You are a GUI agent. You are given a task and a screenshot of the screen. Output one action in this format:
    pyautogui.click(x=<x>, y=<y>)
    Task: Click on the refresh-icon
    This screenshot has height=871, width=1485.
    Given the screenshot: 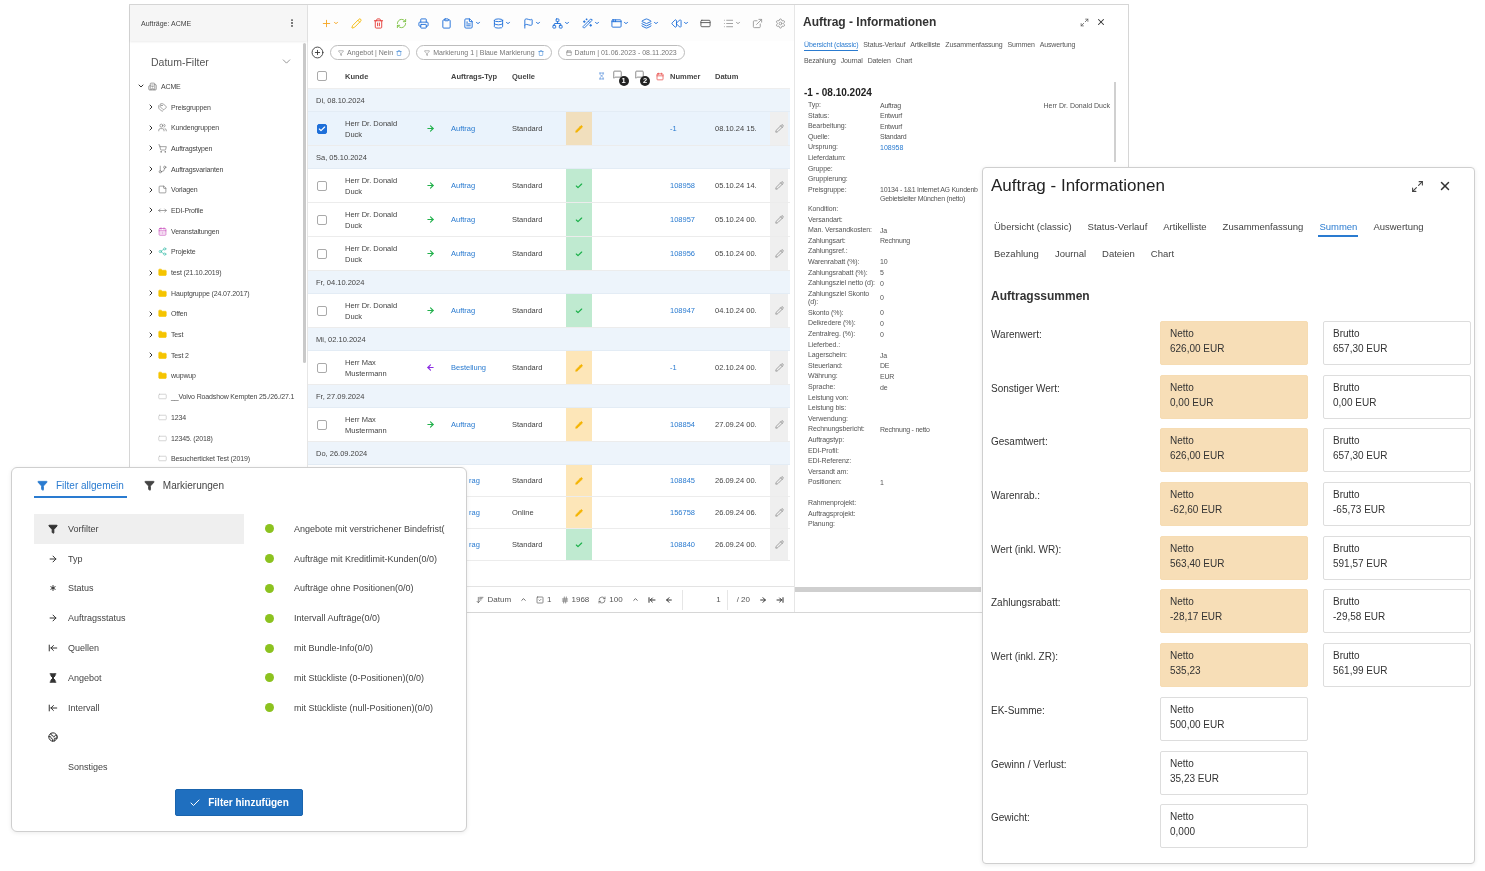 What is the action you would take?
    pyautogui.click(x=602, y=599)
    